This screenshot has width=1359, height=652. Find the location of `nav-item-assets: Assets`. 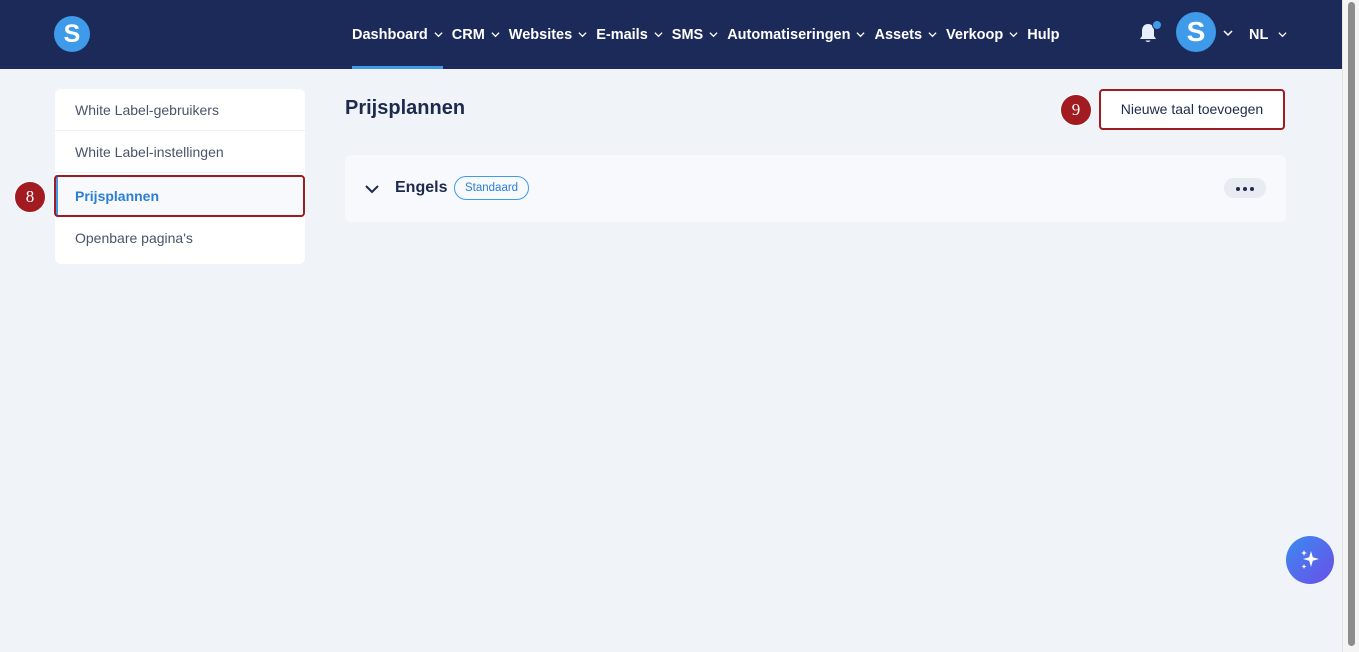

nav-item-assets: Assets is located at coordinates (905, 34).